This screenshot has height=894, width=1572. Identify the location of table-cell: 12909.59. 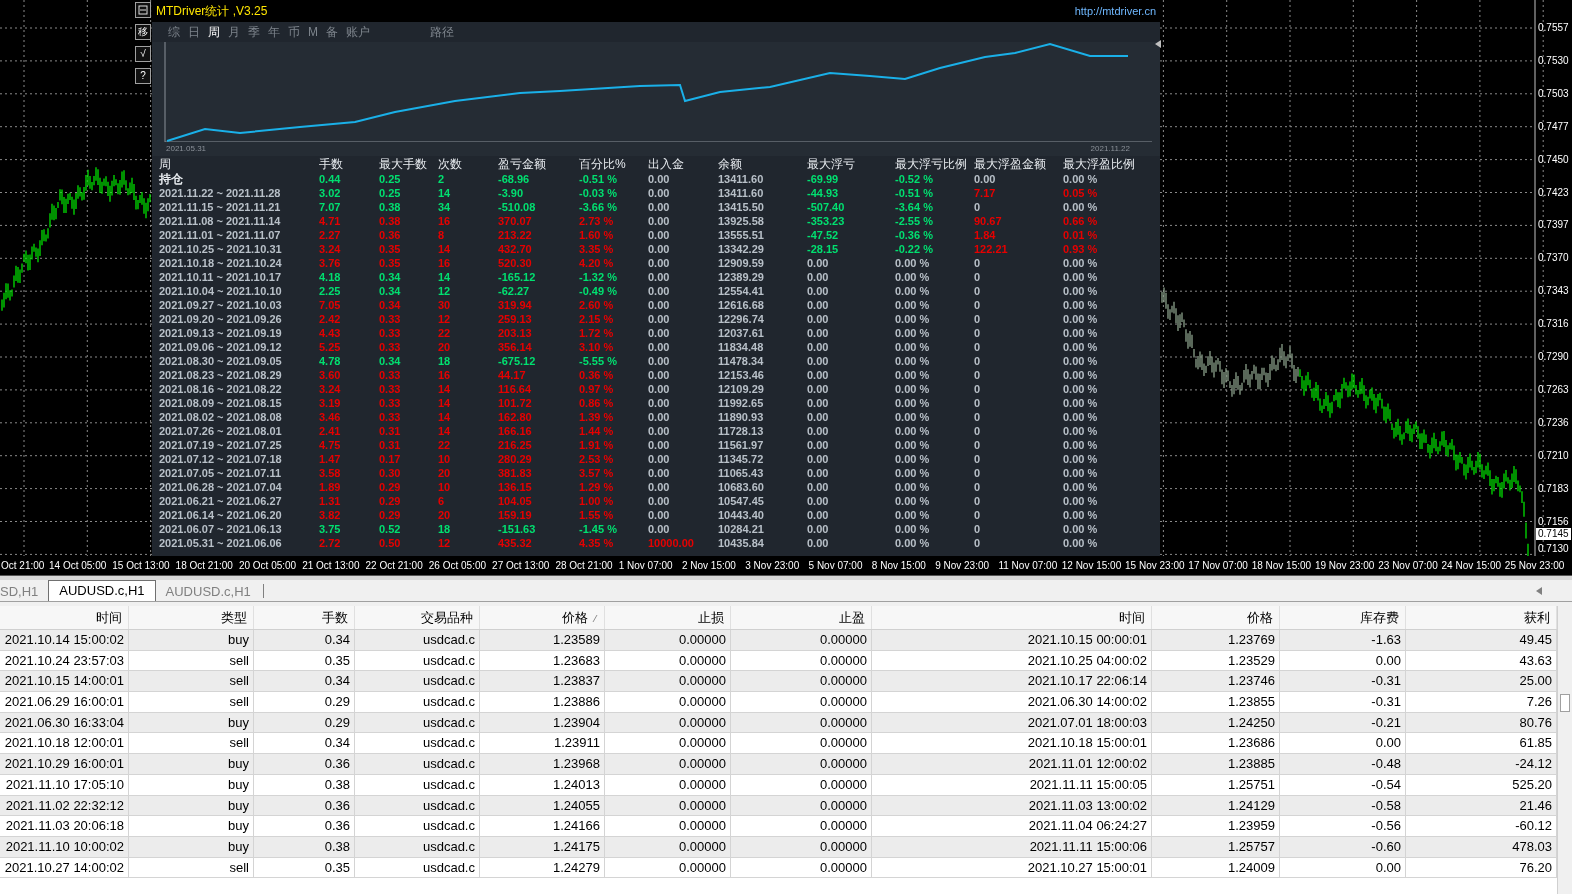
(741, 263).